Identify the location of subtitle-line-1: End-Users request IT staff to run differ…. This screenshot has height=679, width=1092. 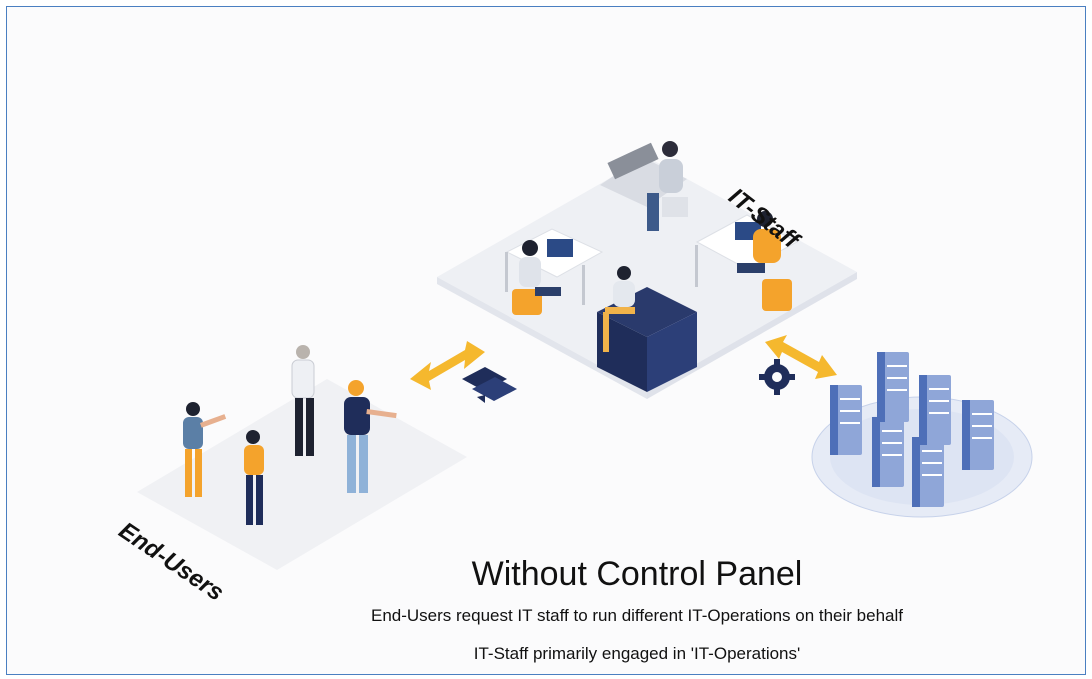
(636, 615).